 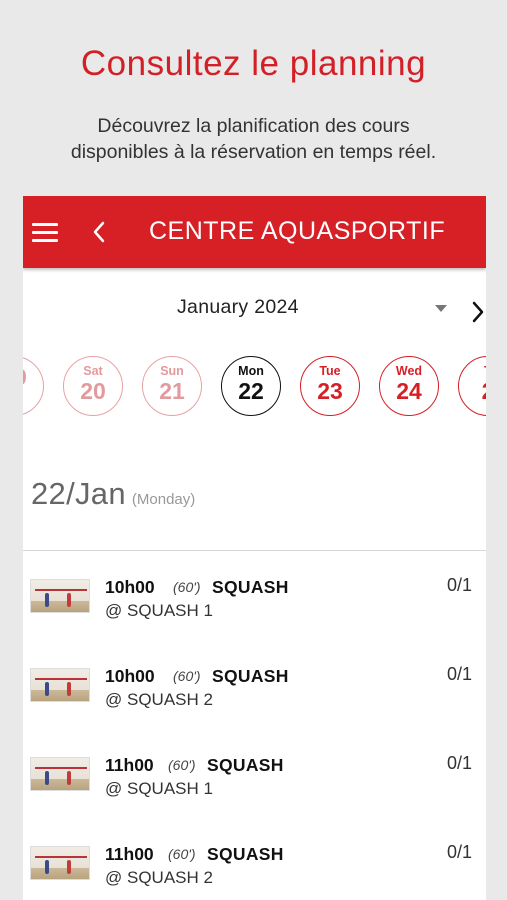 I want to click on app-bar: CENTRE AQUASPORTIF, so click(x=254, y=232).